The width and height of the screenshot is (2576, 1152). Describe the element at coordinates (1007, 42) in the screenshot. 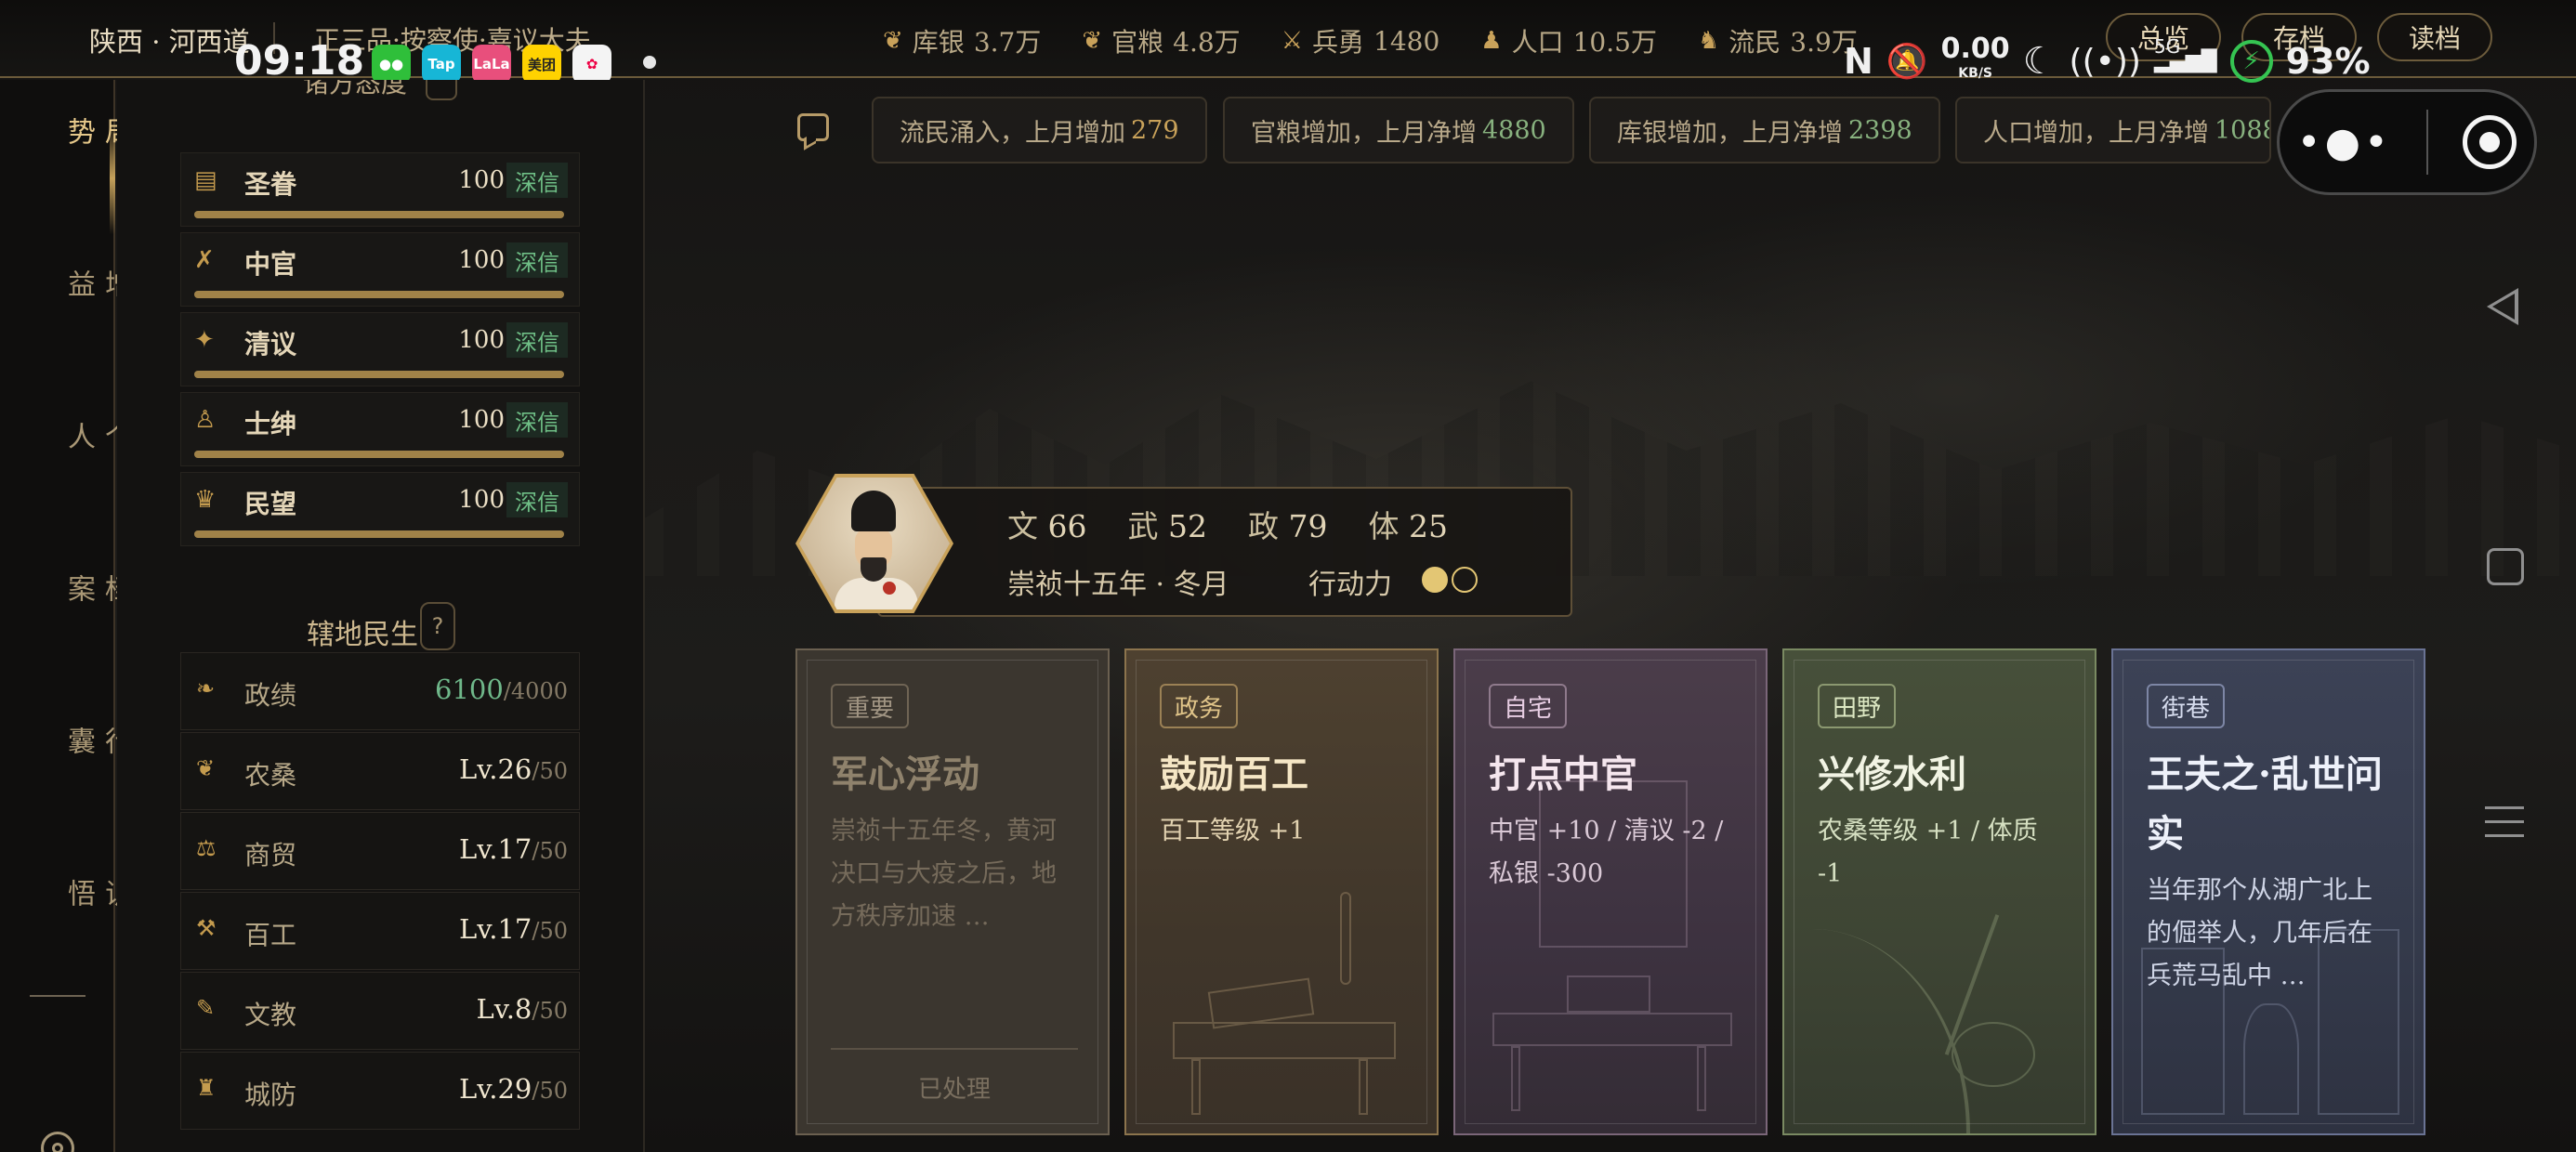

I see `resource-value: 3.7万` at that location.